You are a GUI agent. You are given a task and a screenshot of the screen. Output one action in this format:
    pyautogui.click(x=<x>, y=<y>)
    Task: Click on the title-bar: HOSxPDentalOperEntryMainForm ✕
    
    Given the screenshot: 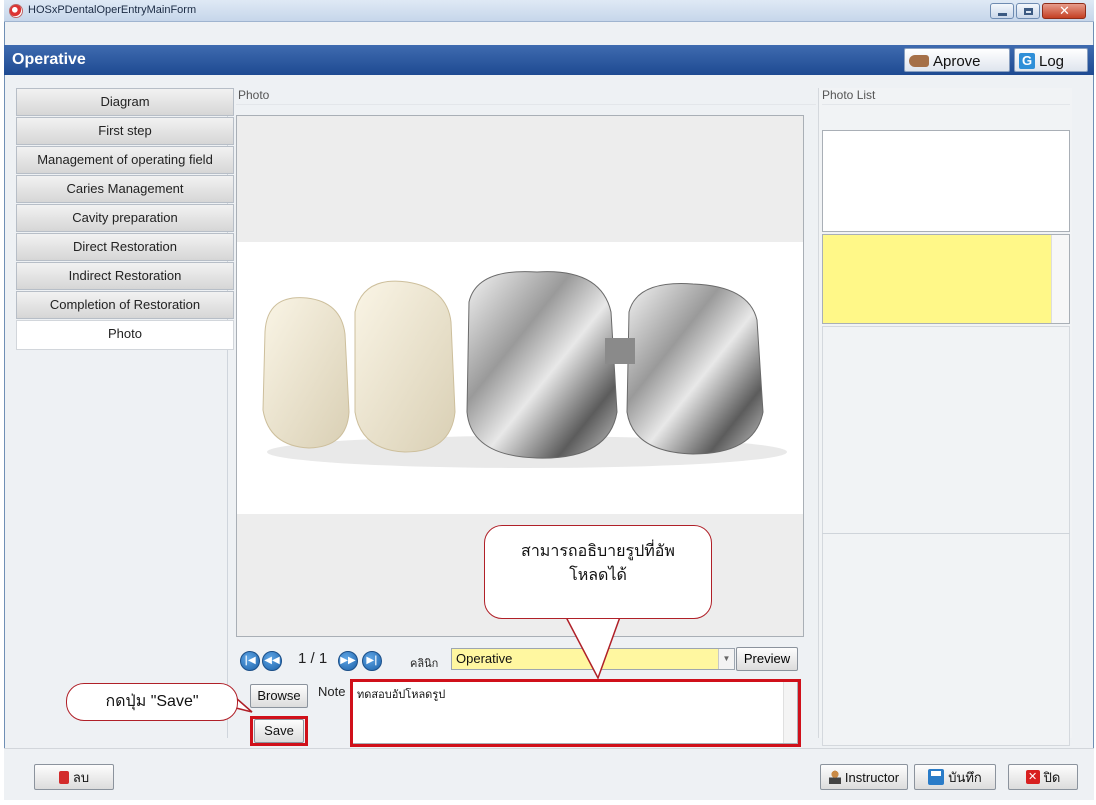 What is the action you would take?
    pyautogui.click(x=549, y=11)
    